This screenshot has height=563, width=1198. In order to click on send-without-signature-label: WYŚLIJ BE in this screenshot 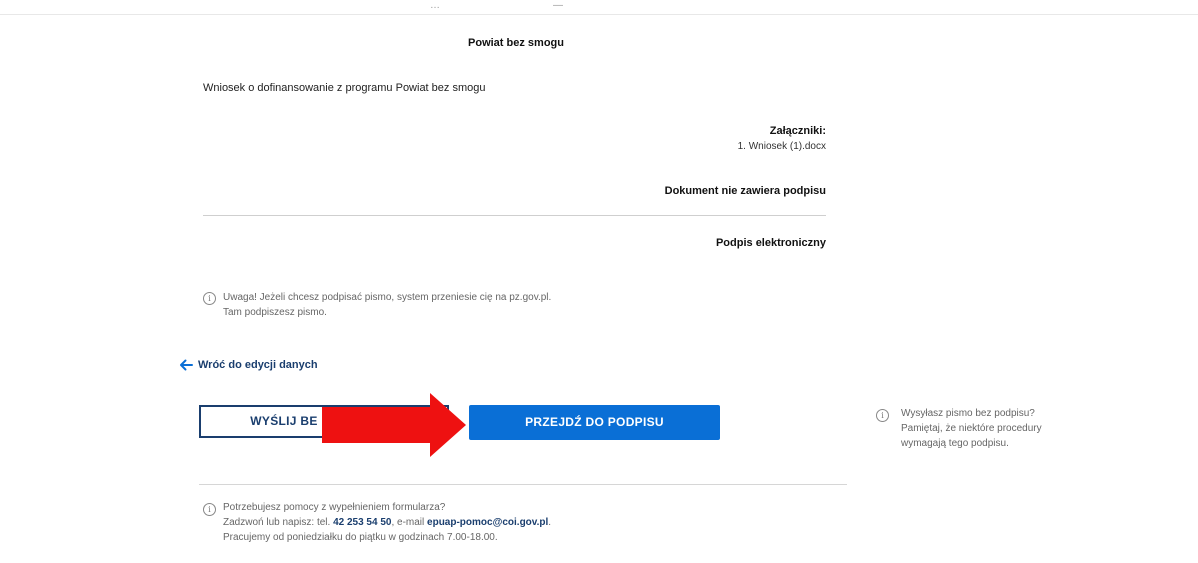, I will do `click(284, 421)`.